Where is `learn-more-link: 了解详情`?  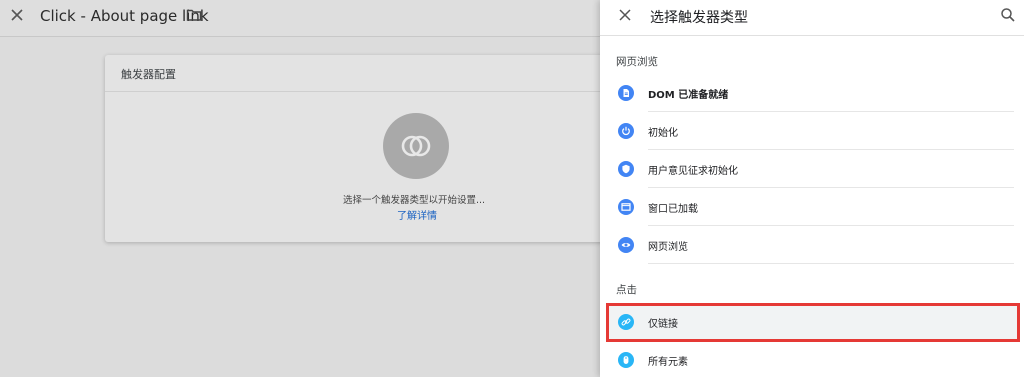 learn-more-link: 了解详情 is located at coordinates (417, 214).